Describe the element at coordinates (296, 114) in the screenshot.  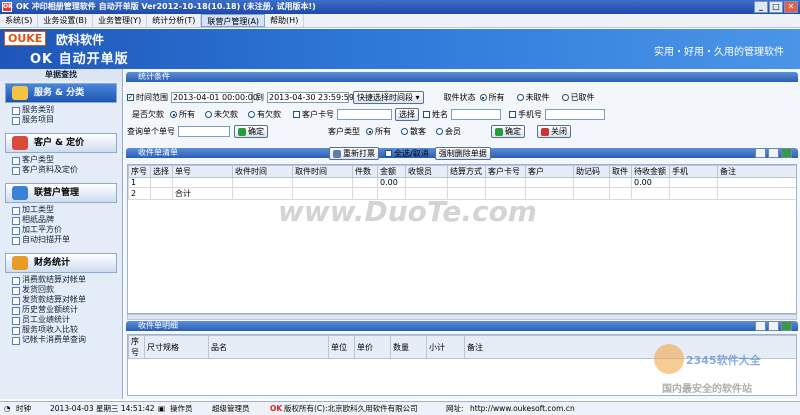
I see `customer-card-checkbox` at that location.